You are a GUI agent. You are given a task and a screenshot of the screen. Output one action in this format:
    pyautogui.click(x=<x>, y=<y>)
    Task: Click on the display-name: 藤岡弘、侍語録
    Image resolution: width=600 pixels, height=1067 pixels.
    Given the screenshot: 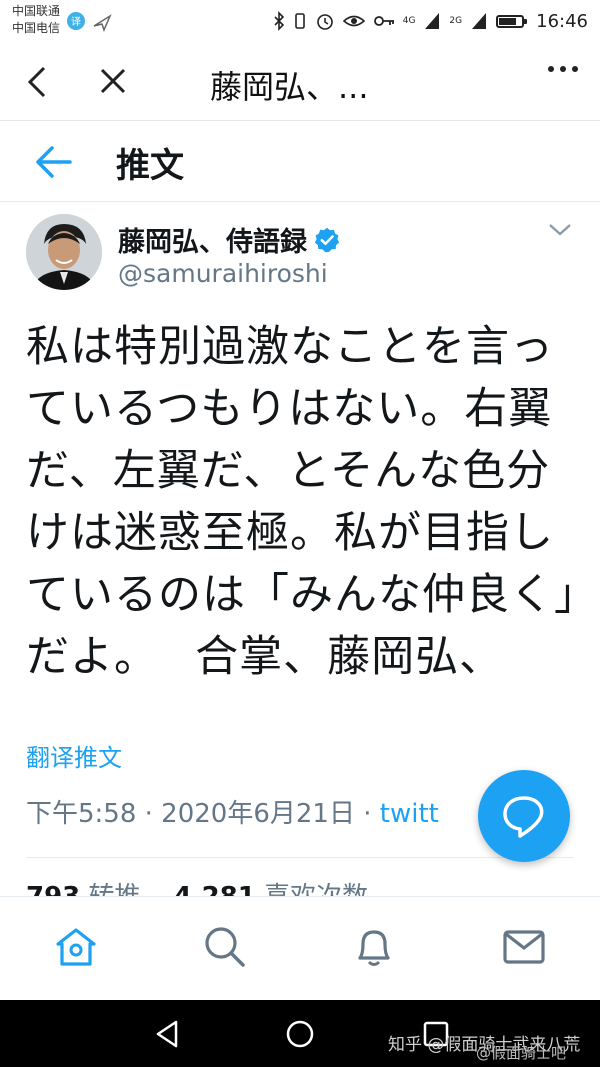 What is the action you would take?
    pyautogui.click(x=212, y=239)
    